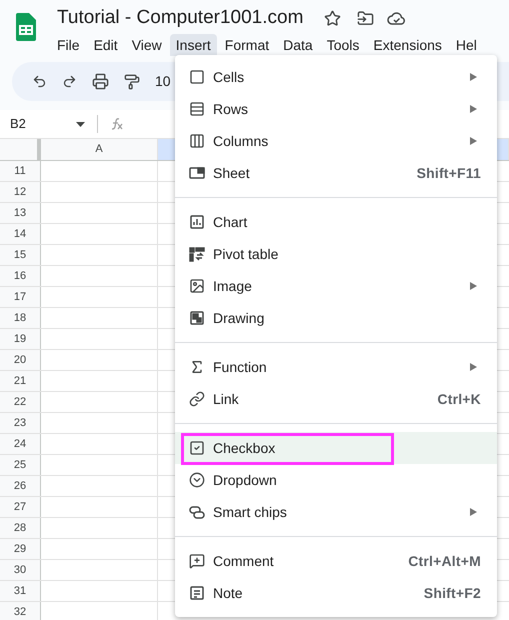 Image resolution: width=509 pixels, height=620 pixels. I want to click on paint-format-icon, so click(132, 82).